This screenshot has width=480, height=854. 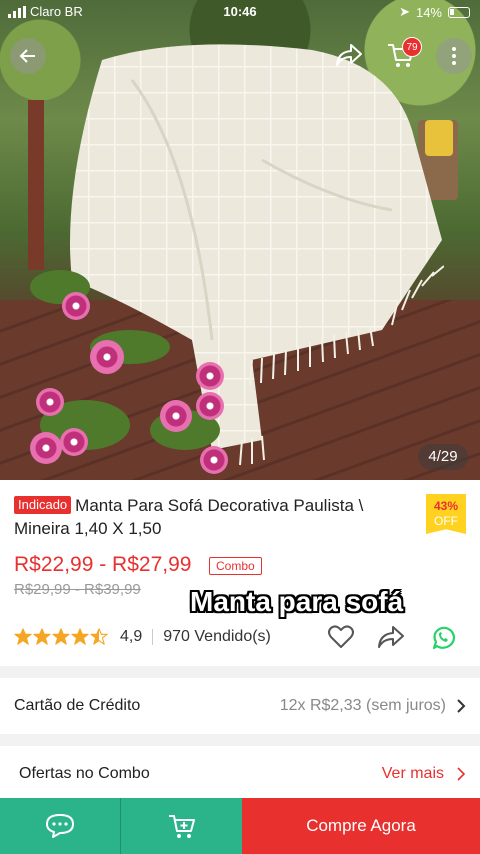 I want to click on share-button, so click(x=391, y=639).